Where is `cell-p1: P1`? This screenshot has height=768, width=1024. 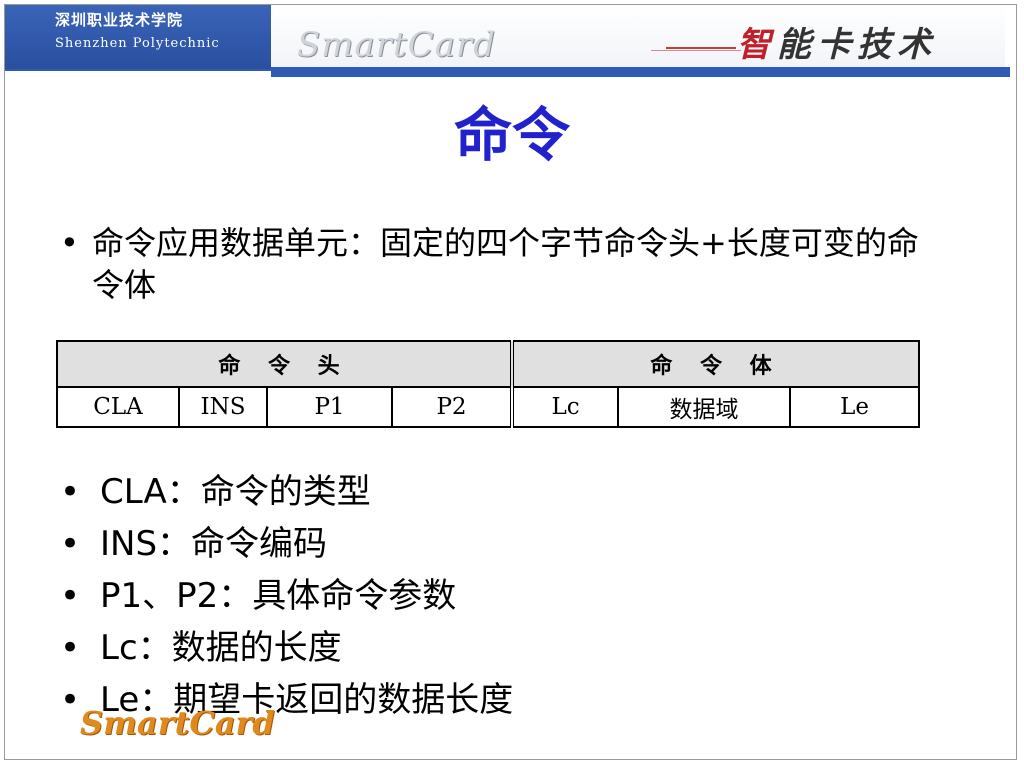 cell-p1: P1 is located at coordinates (329, 407).